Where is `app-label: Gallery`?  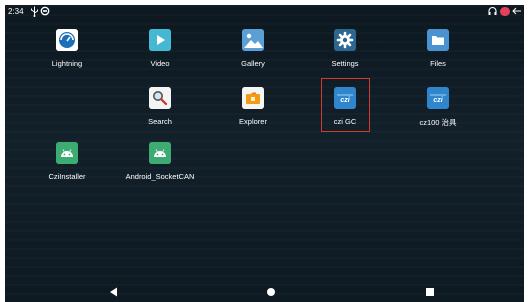 app-label: Gallery is located at coordinates (253, 63).